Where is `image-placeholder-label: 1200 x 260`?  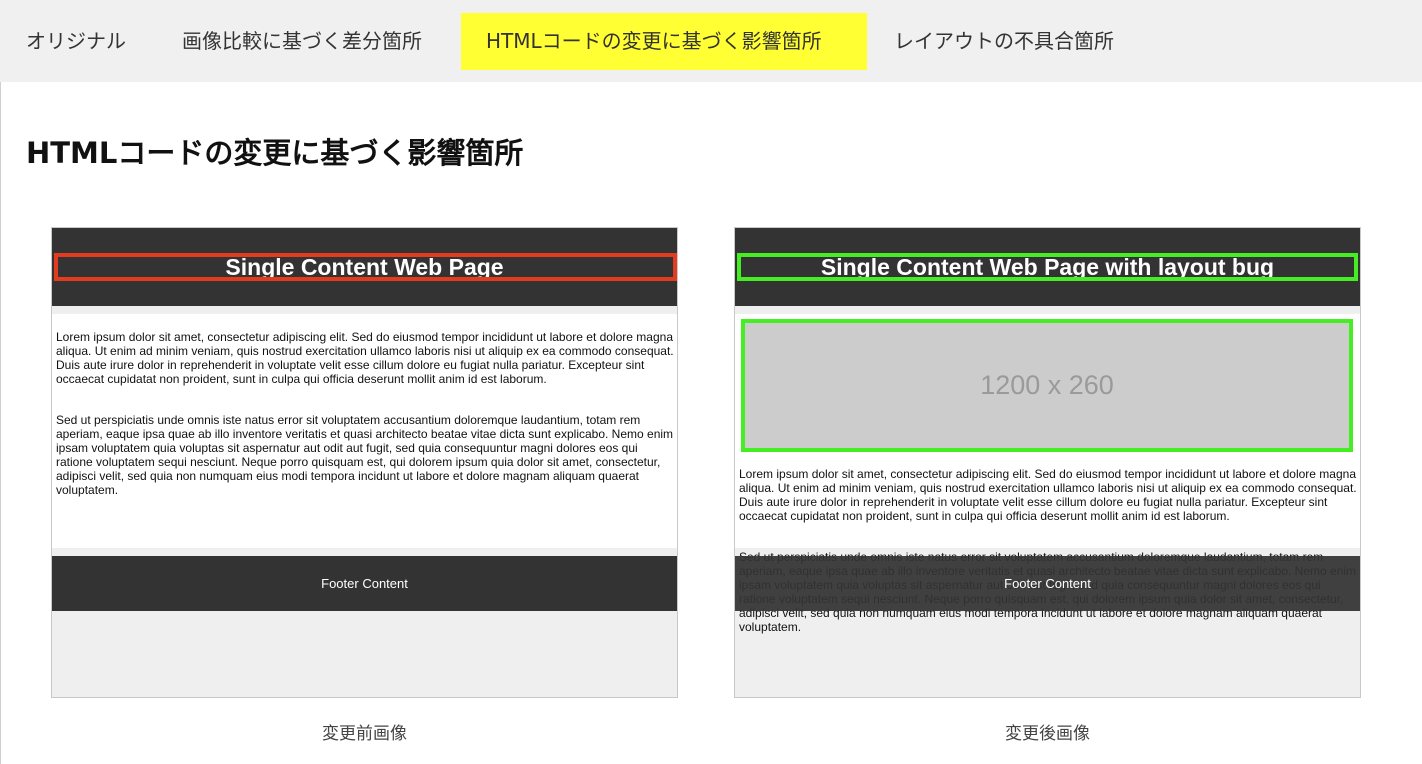 image-placeholder-label: 1200 x 260 is located at coordinates (1047, 385).